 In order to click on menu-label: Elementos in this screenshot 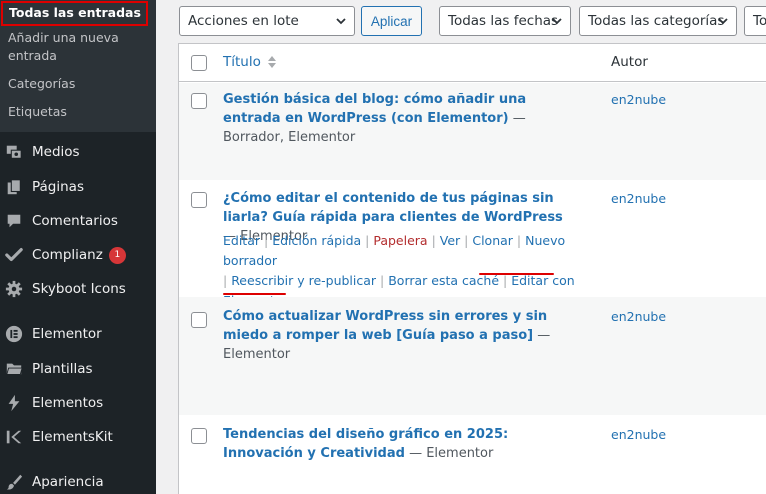, I will do `click(68, 403)`.